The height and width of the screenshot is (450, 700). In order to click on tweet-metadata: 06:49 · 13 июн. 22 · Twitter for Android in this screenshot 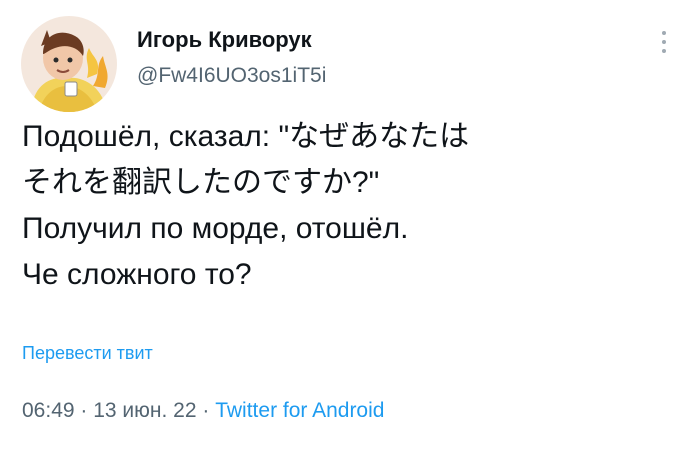, I will do `click(203, 411)`.